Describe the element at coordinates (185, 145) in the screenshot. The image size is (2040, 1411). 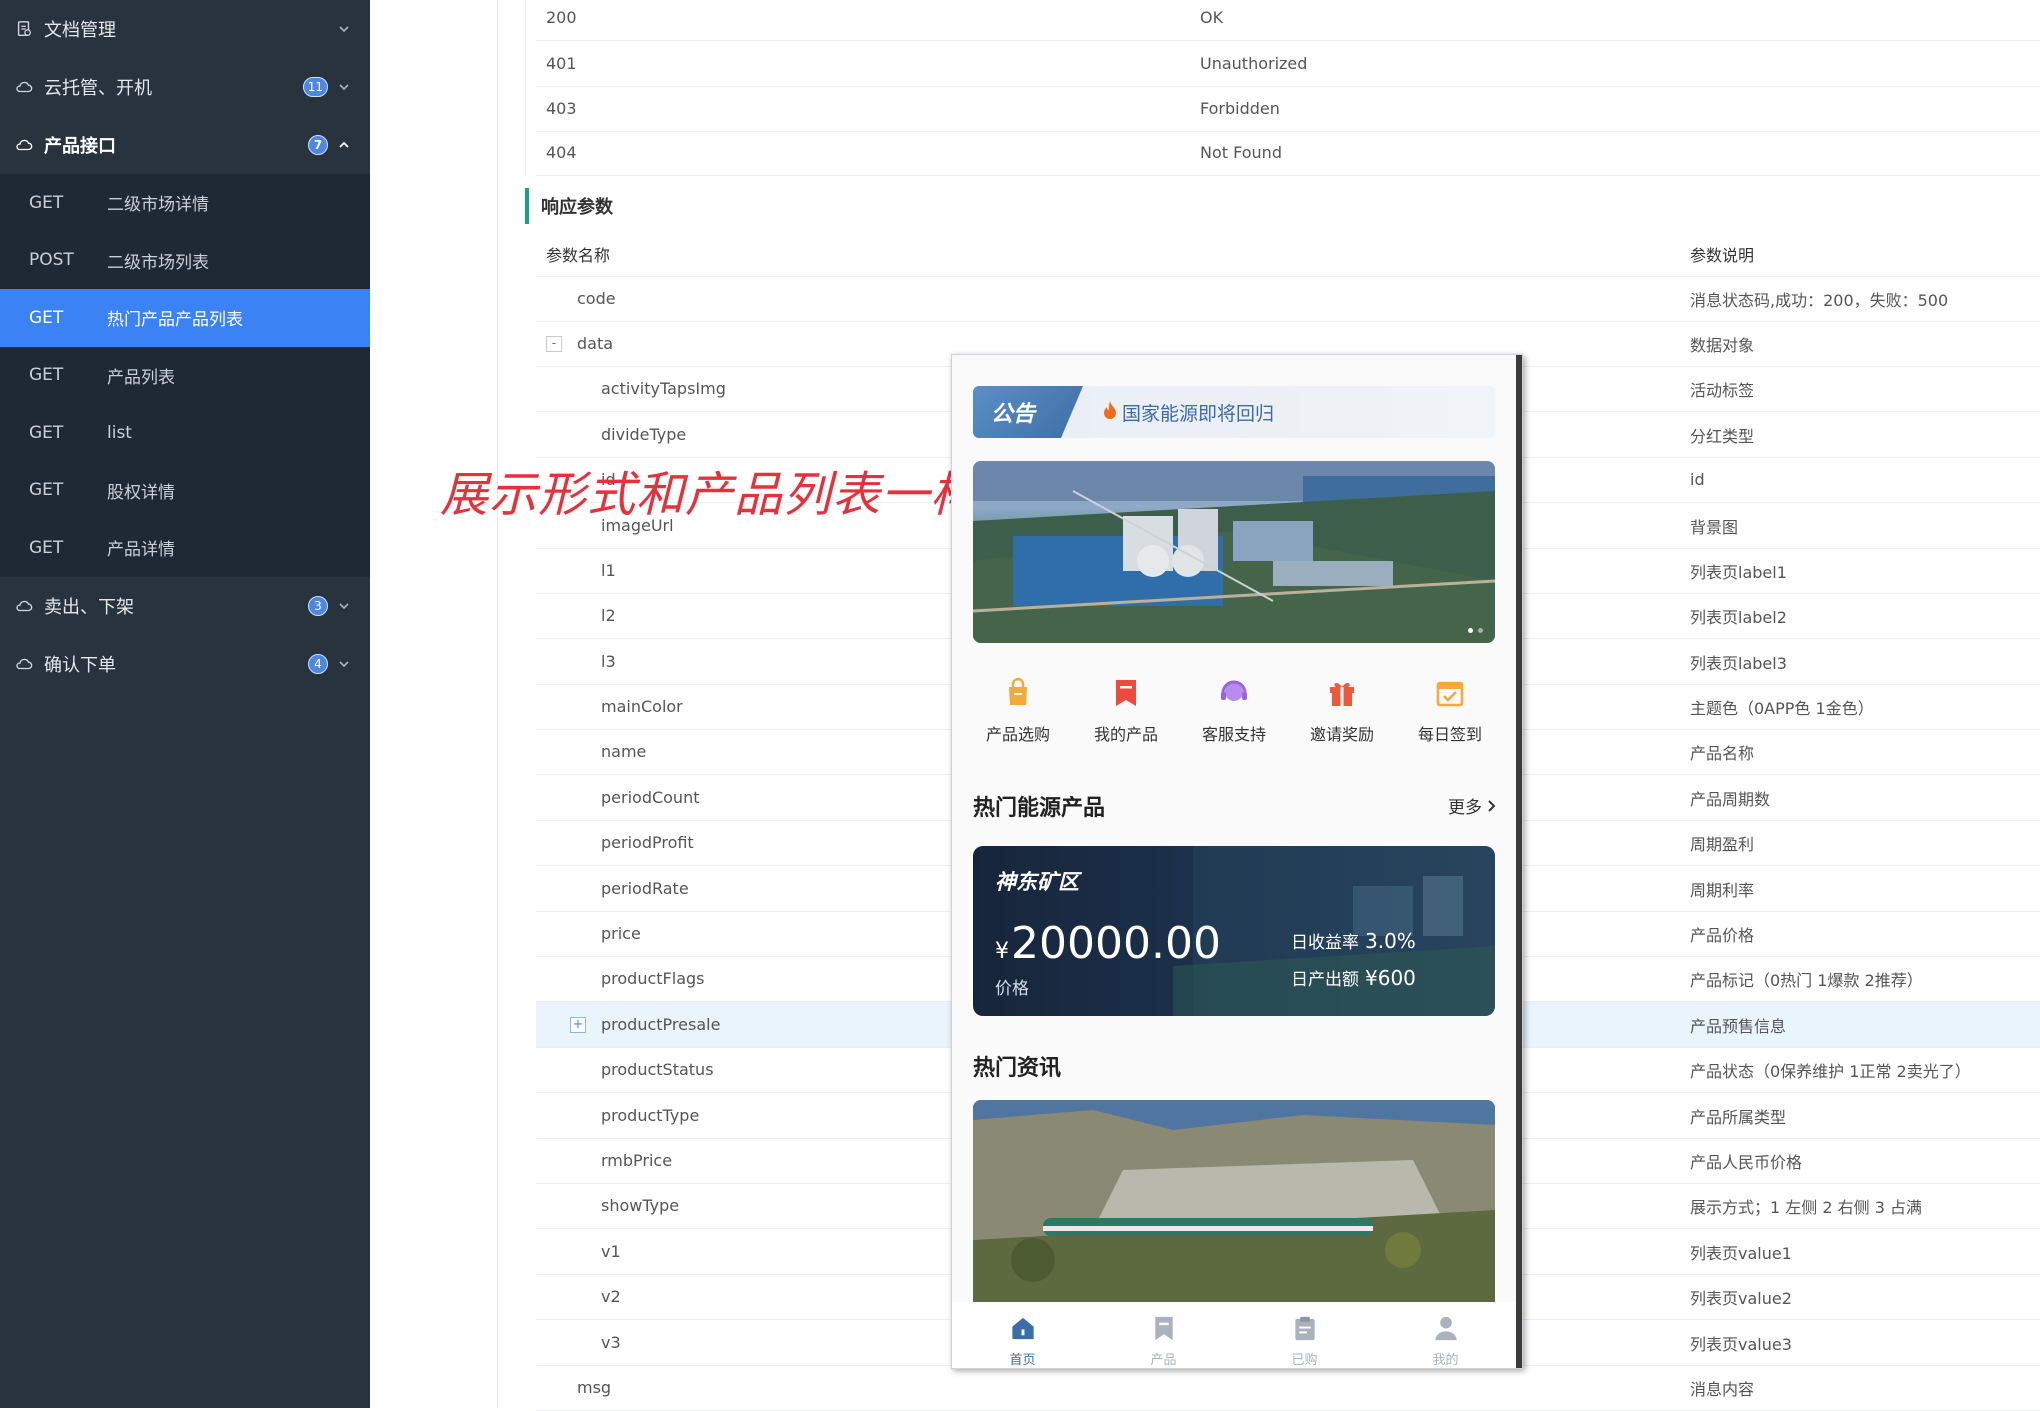
I see `sidebar-group-product-api: 产品接口 7` at that location.